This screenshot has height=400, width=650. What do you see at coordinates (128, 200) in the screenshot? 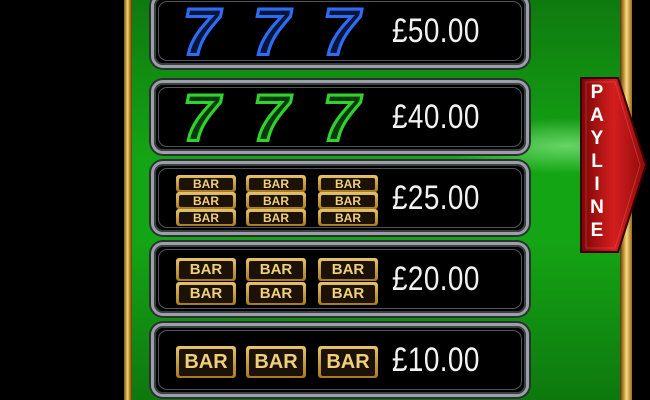
I see `left-gold-frame` at bounding box center [128, 200].